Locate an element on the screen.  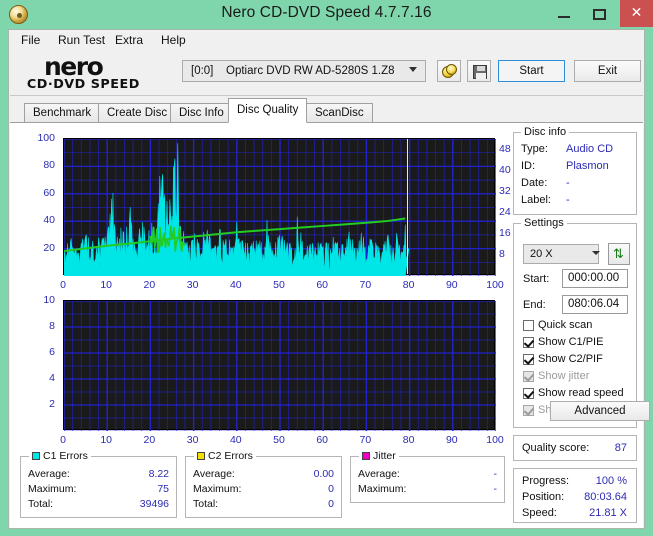
c2-average-value: 0.00 is located at coordinates (323, 474).